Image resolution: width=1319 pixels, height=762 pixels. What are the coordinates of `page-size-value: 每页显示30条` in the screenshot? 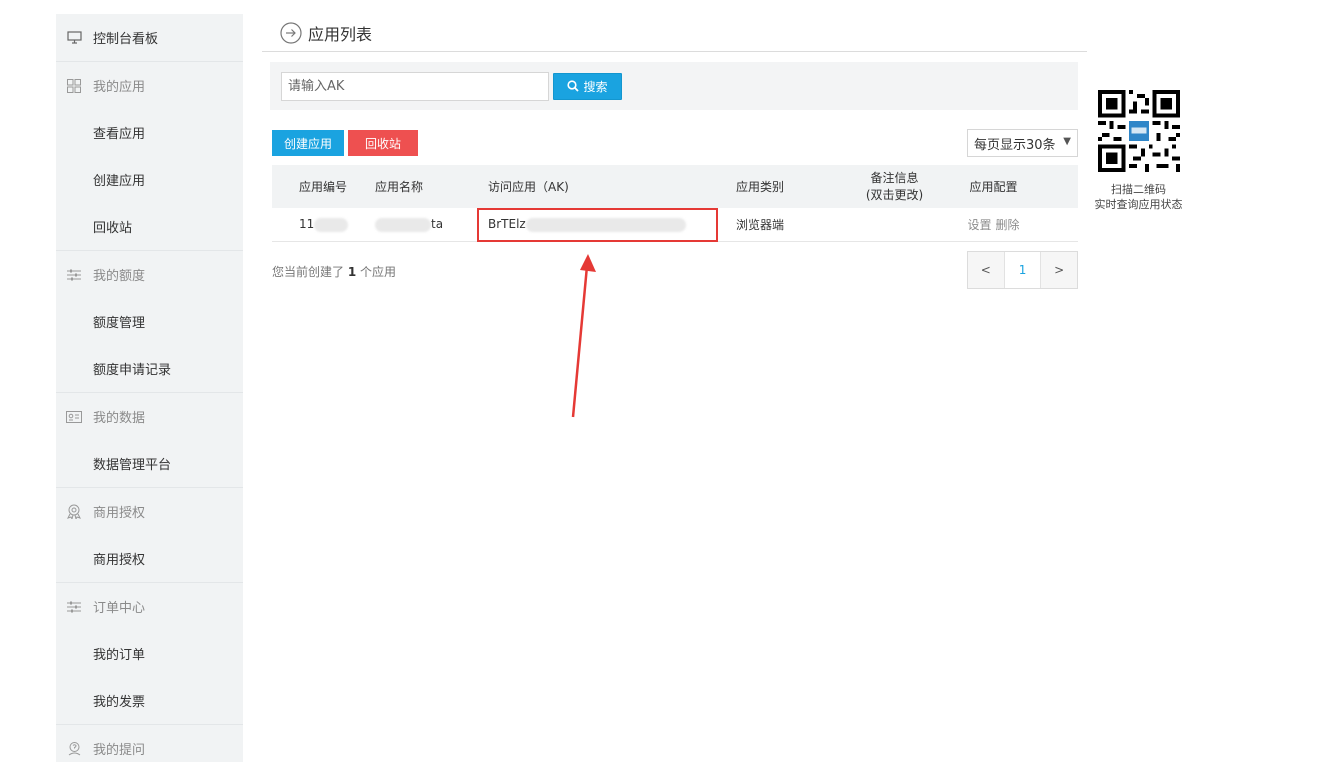 It's located at (1015, 145).